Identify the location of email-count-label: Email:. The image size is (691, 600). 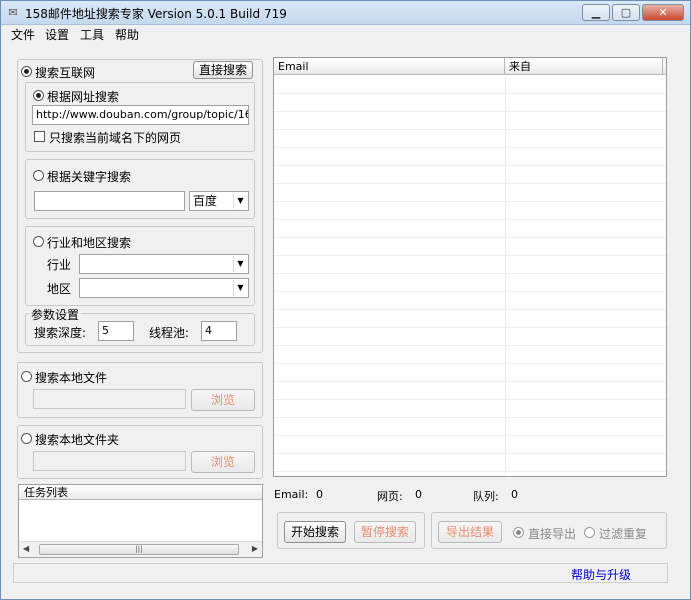
(291, 494).